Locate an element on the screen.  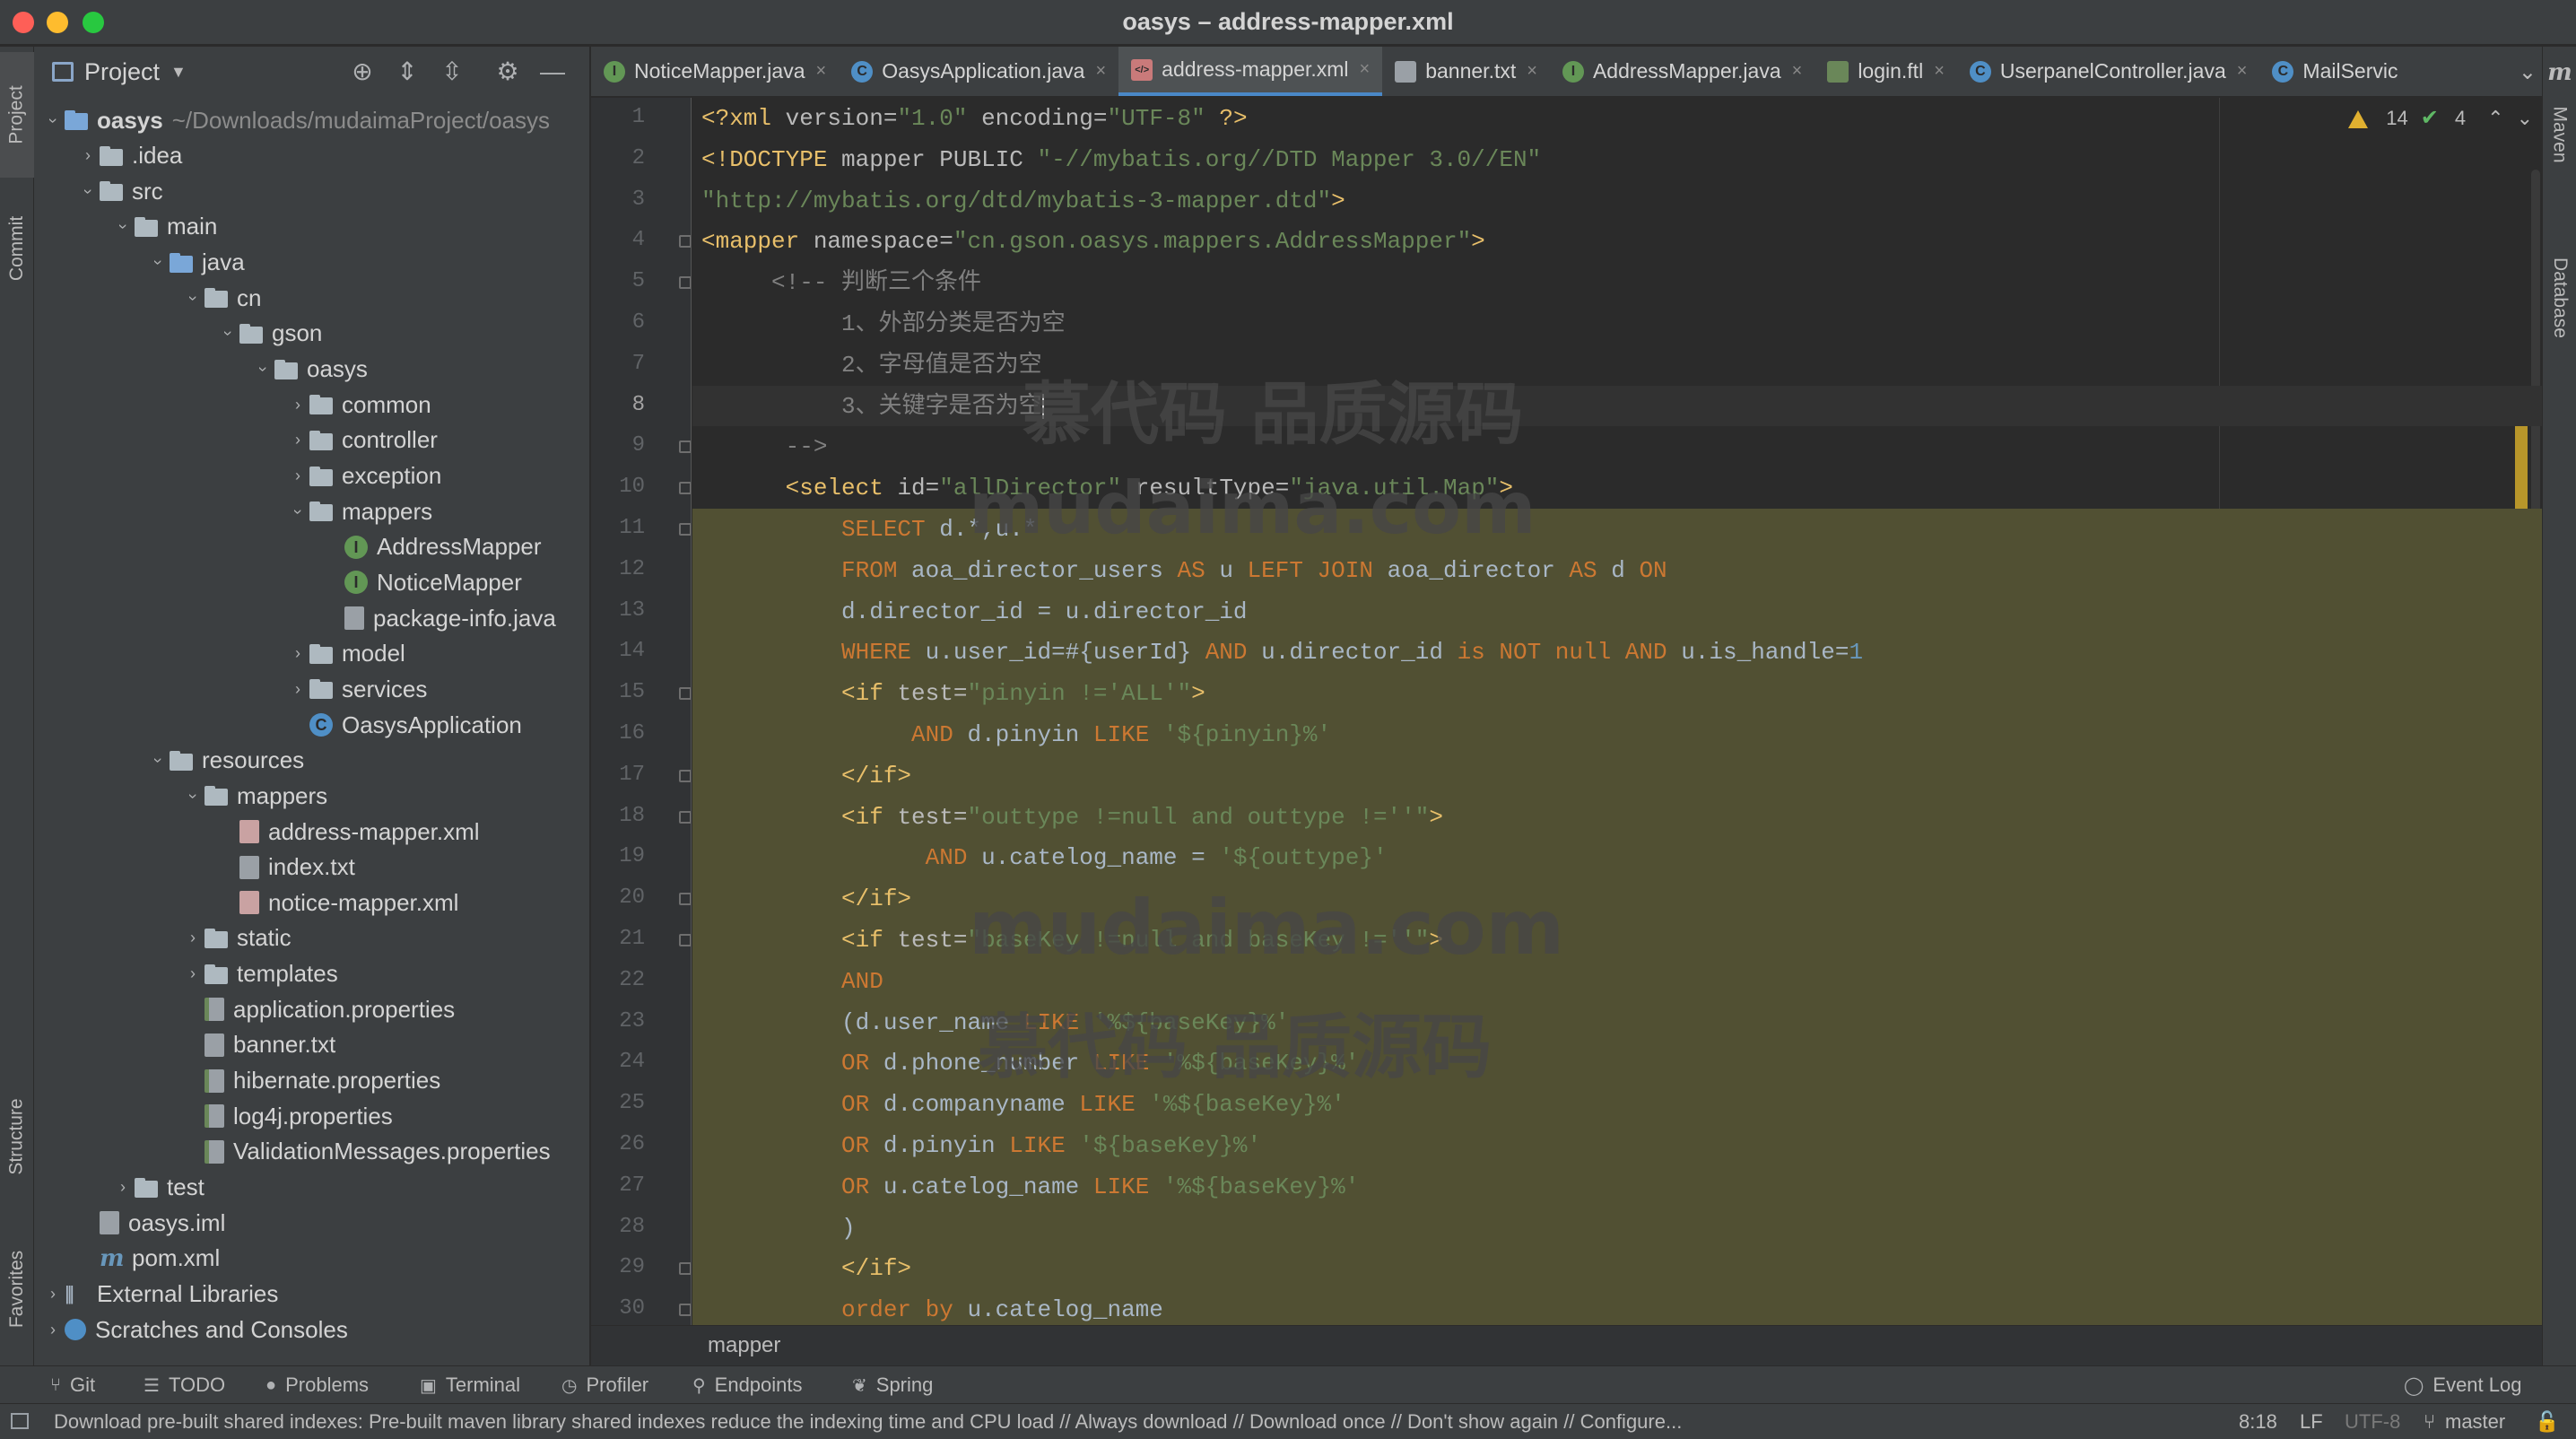
tree-item: application.properties is located at coordinates (311, 1009).